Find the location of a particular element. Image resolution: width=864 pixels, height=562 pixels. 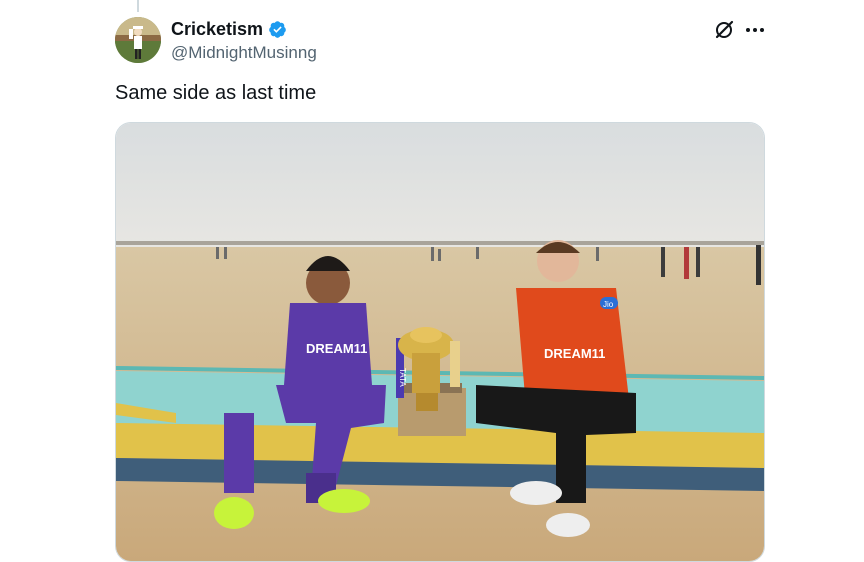

tweet-text: Same side as last time is located at coordinates (216, 93).